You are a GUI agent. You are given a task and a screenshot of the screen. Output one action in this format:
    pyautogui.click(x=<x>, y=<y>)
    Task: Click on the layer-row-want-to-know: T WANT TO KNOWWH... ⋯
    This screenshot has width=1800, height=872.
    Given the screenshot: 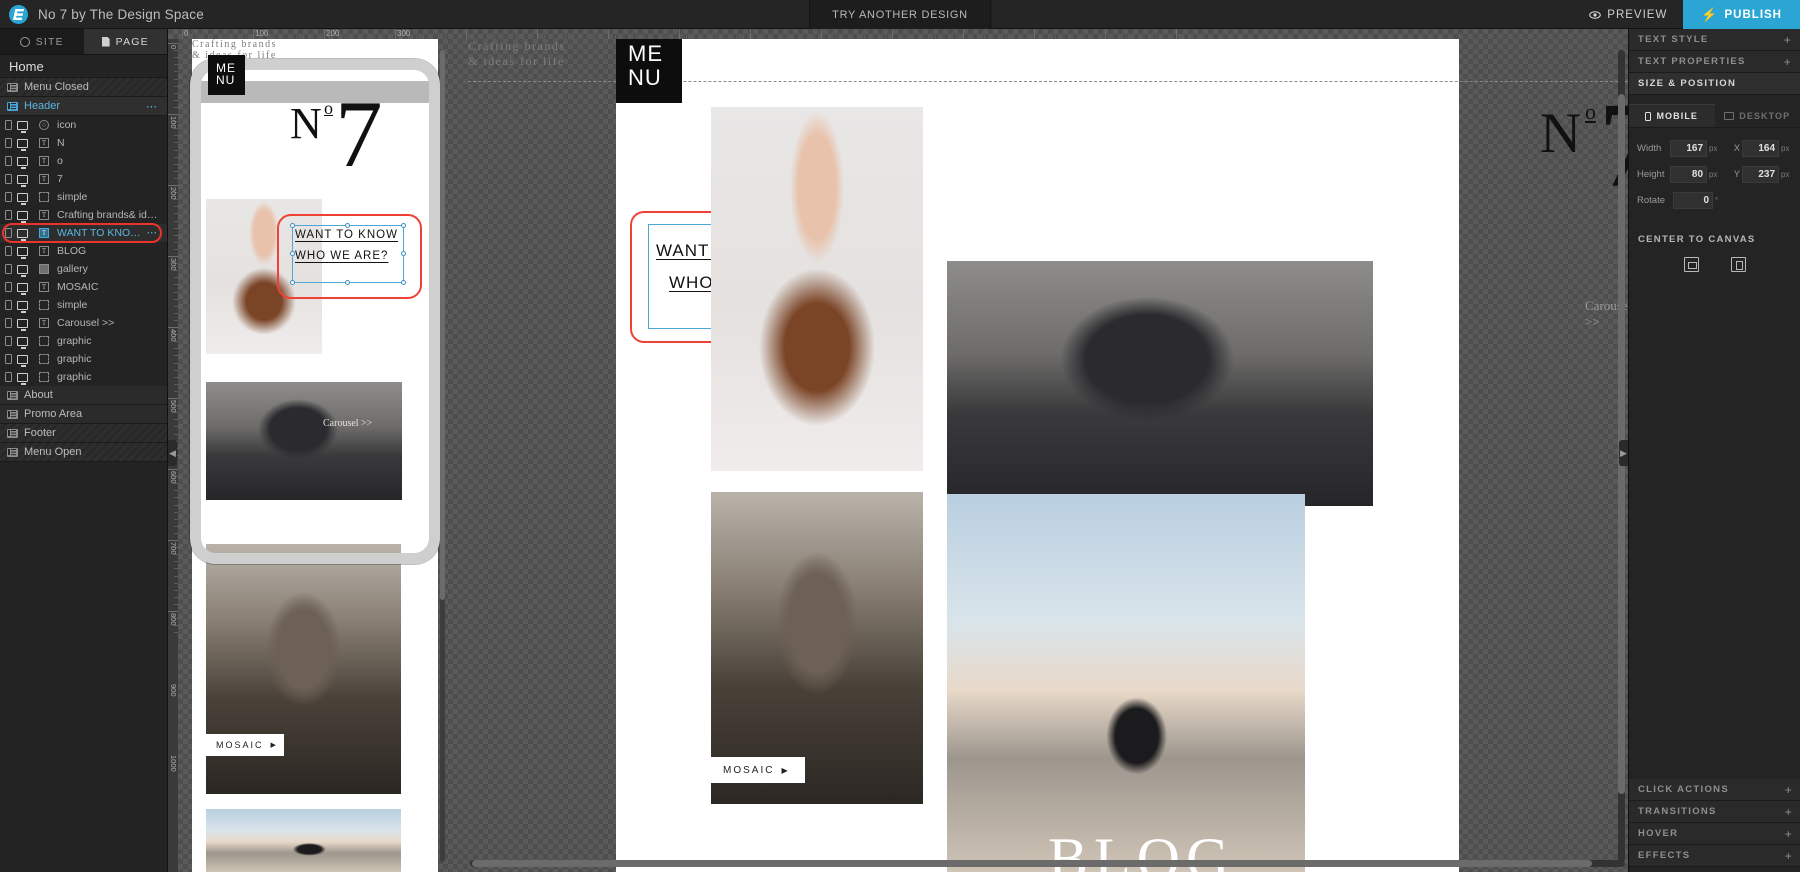 What is the action you would take?
    pyautogui.click(x=83, y=233)
    